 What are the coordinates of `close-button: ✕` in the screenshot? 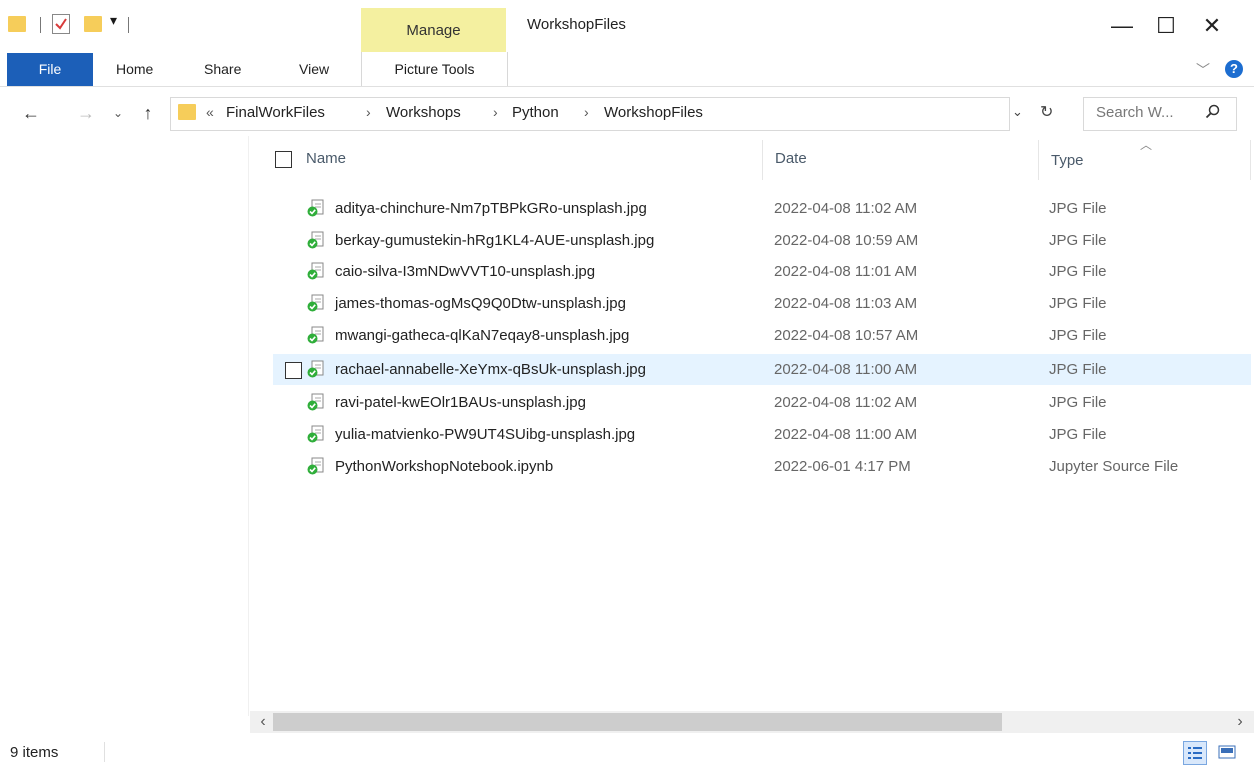 It's located at (1212, 26).